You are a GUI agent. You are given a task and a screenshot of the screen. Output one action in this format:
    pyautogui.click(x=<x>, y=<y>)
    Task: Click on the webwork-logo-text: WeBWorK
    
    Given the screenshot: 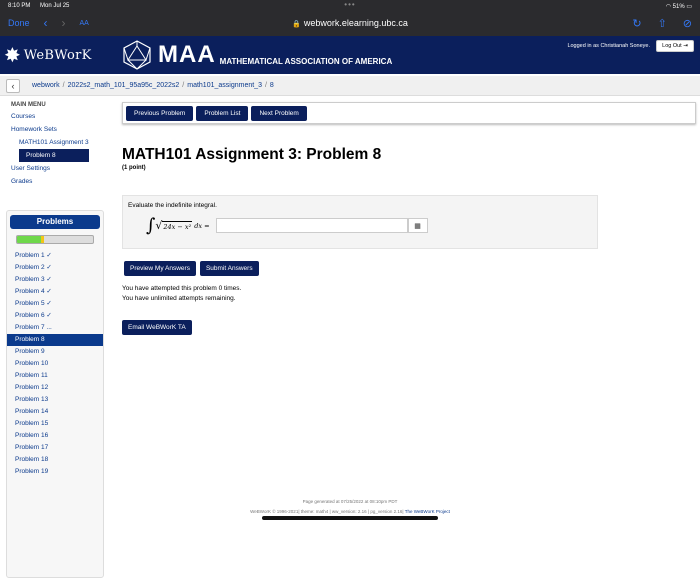 What is the action you would take?
    pyautogui.click(x=57, y=55)
    